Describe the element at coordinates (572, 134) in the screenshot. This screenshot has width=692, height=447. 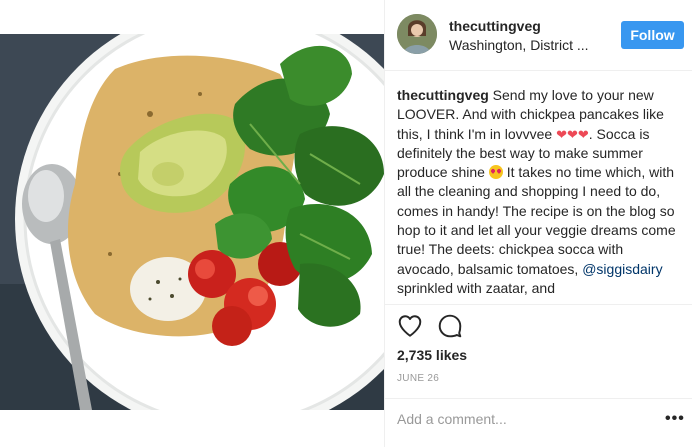
I see `red-hearts-emoji-icon: ❤❤❤` at that location.